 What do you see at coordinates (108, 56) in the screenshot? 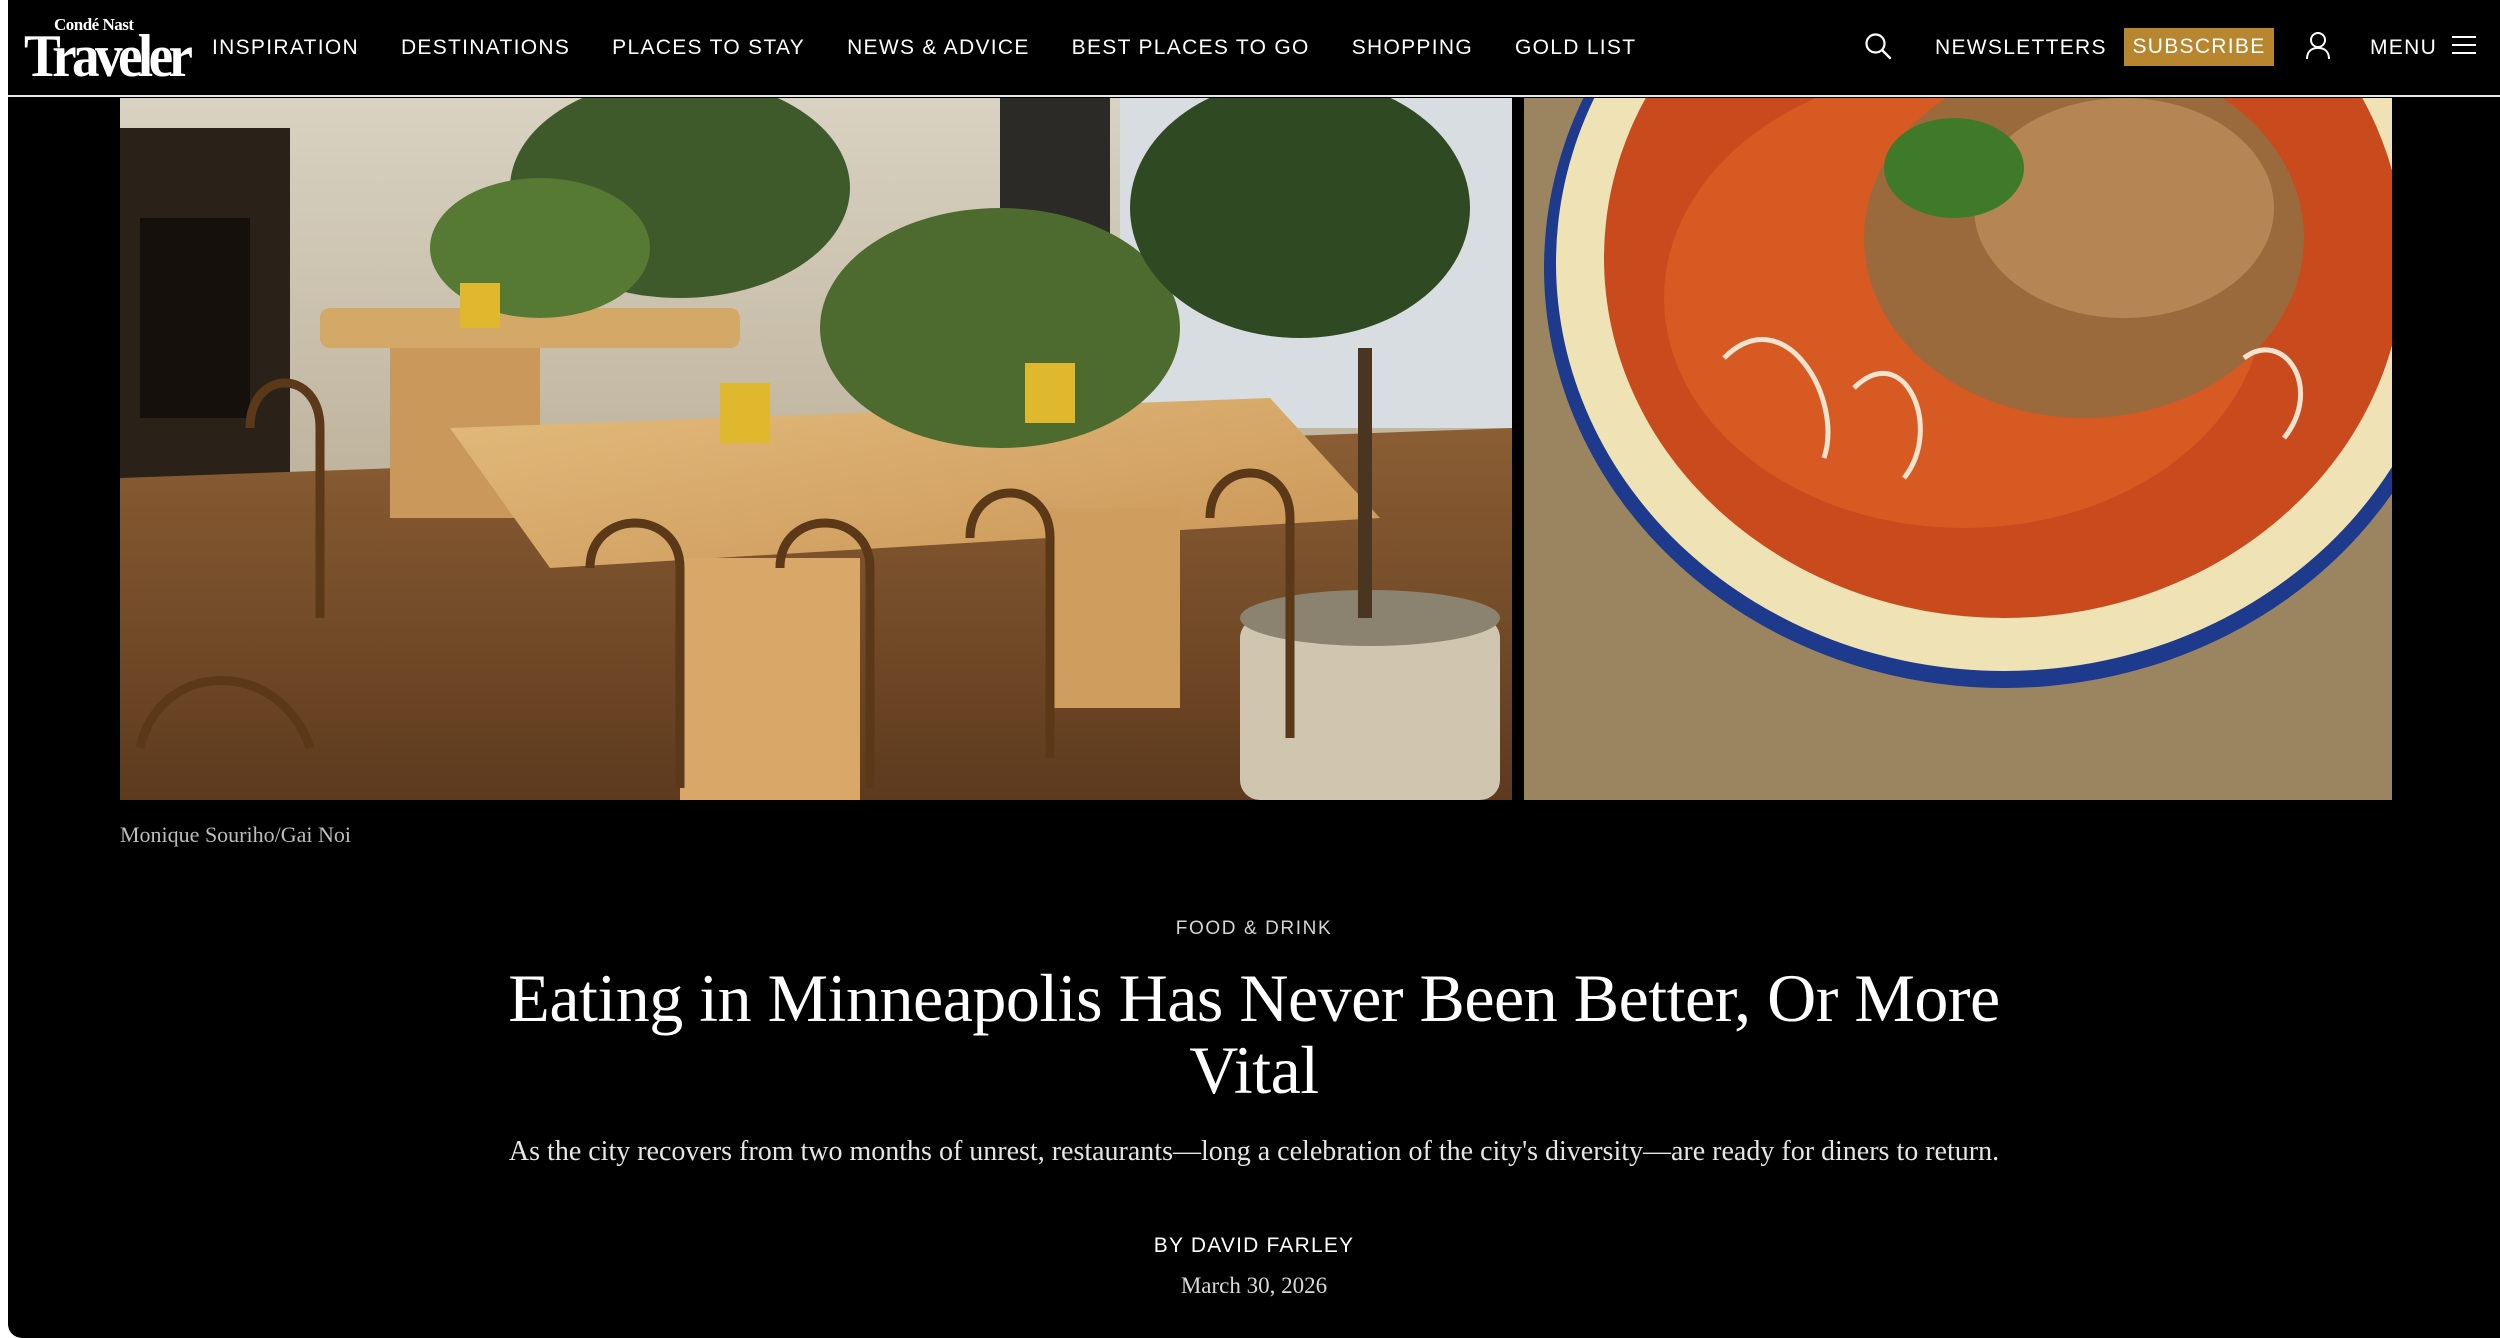
I see `logo-traveler: Traveler` at bounding box center [108, 56].